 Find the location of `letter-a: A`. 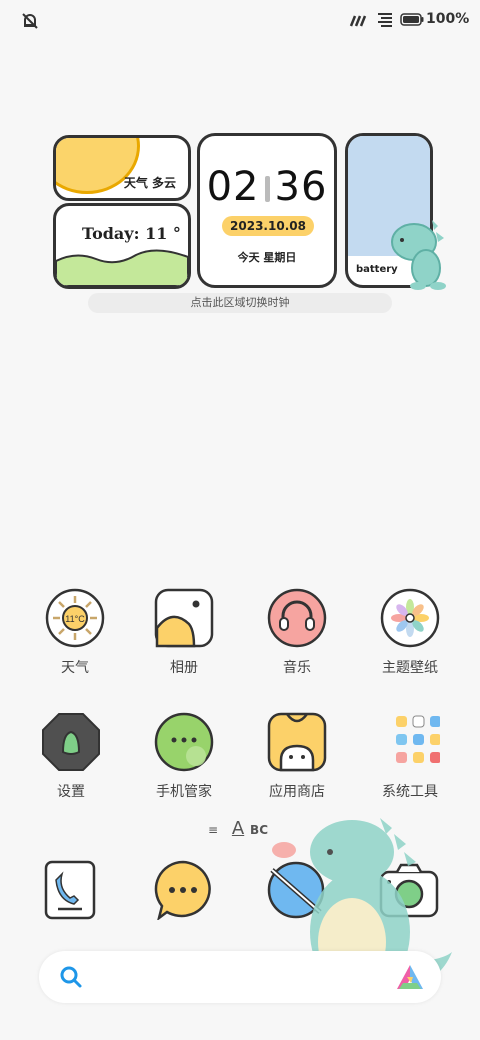

letter-a: A is located at coordinates (238, 828).